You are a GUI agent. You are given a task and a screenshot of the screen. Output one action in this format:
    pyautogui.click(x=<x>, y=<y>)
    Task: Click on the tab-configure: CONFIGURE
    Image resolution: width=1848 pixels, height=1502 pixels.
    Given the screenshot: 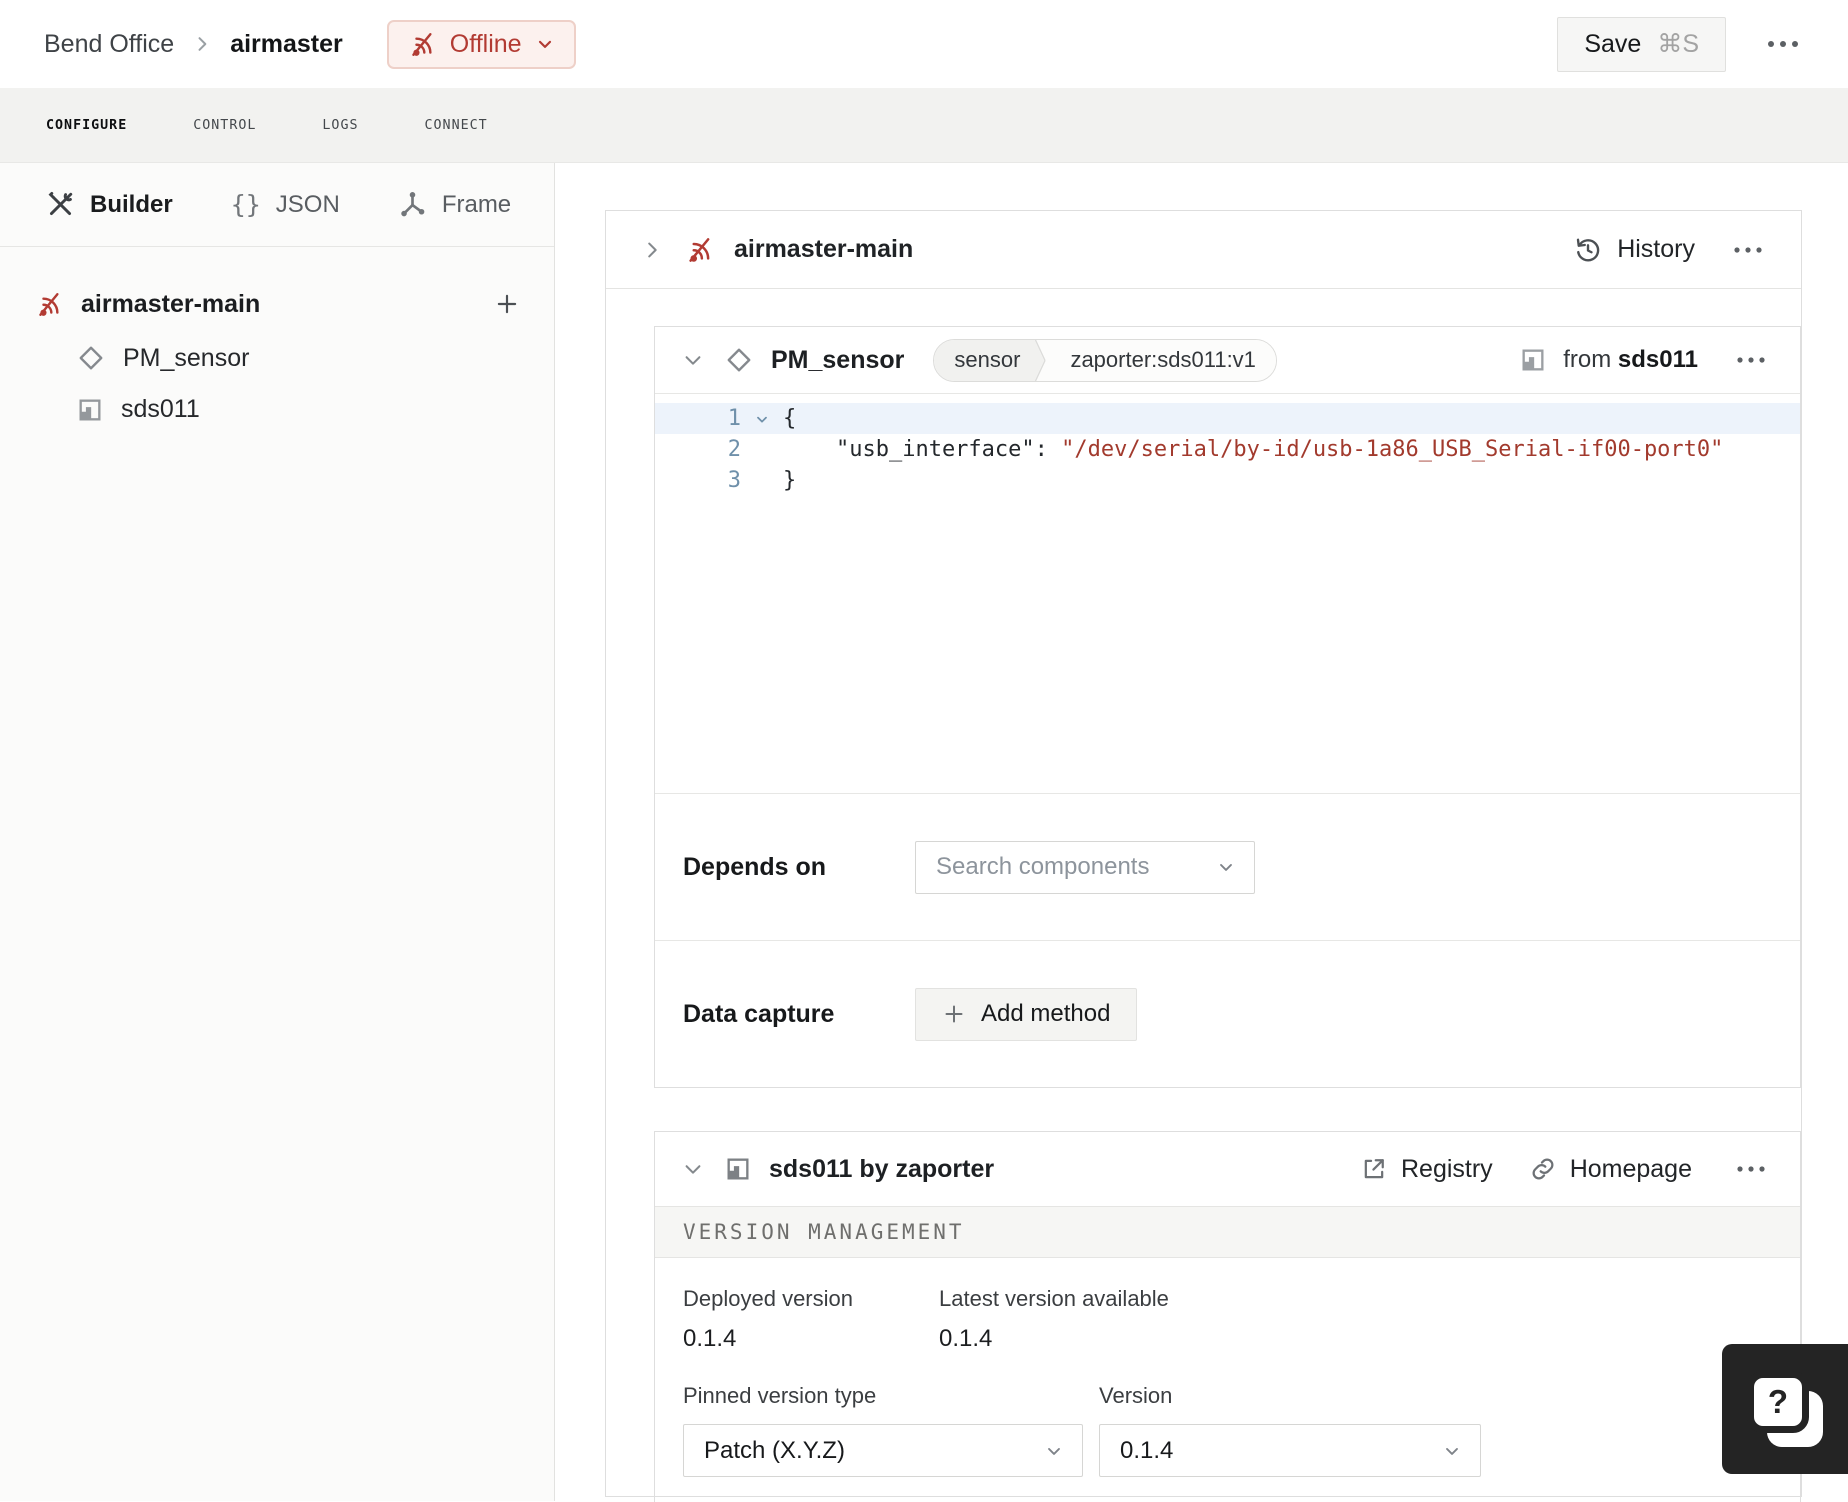 What is the action you would take?
    pyautogui.click(x=86, y=125)
    